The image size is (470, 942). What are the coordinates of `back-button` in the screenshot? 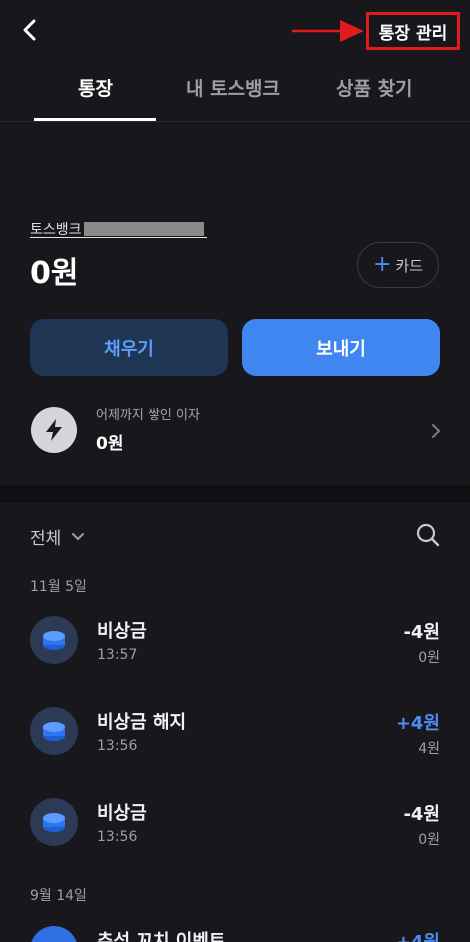 It's located at (30, 30).